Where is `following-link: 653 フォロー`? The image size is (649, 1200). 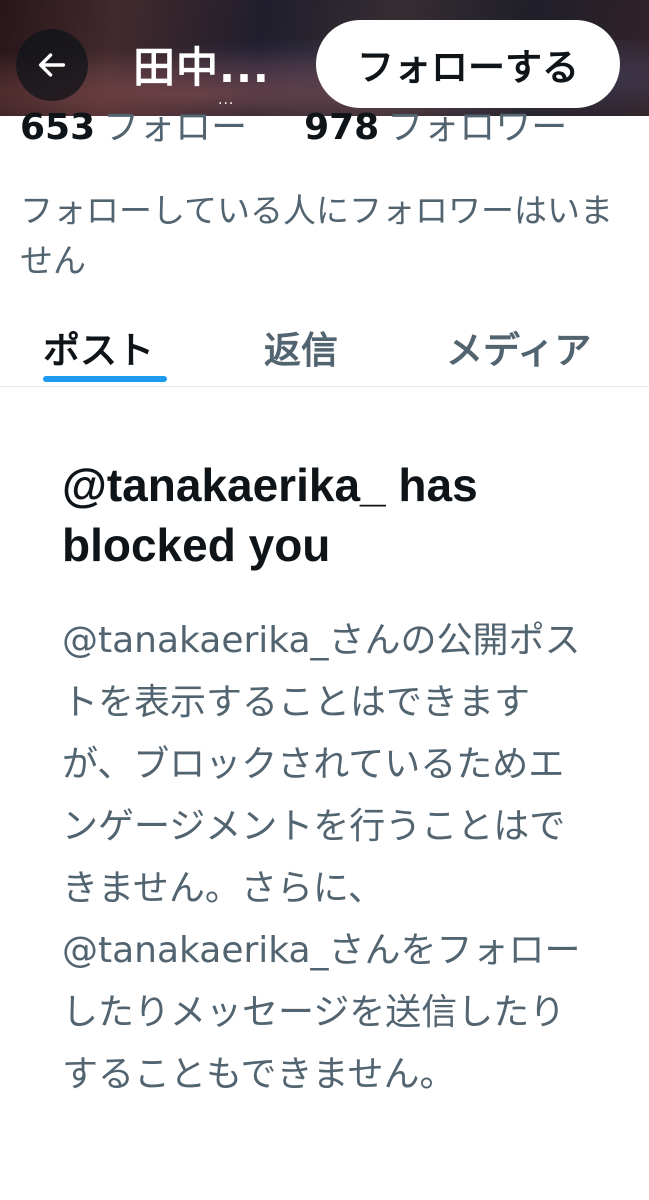 following-link: 653 フォロー is located at coordinates (139, 127).